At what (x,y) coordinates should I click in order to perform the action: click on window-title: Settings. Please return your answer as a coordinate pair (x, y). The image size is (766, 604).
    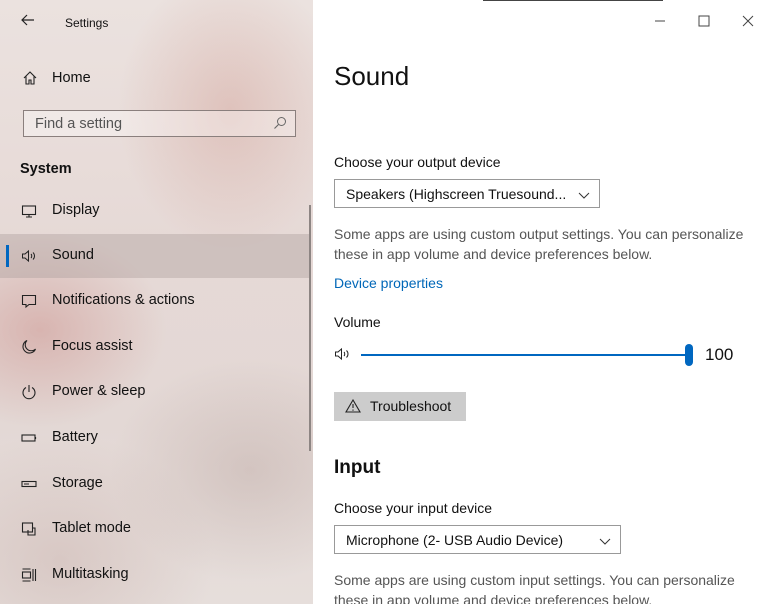
    Looking at the image, I should click on (87, 23).